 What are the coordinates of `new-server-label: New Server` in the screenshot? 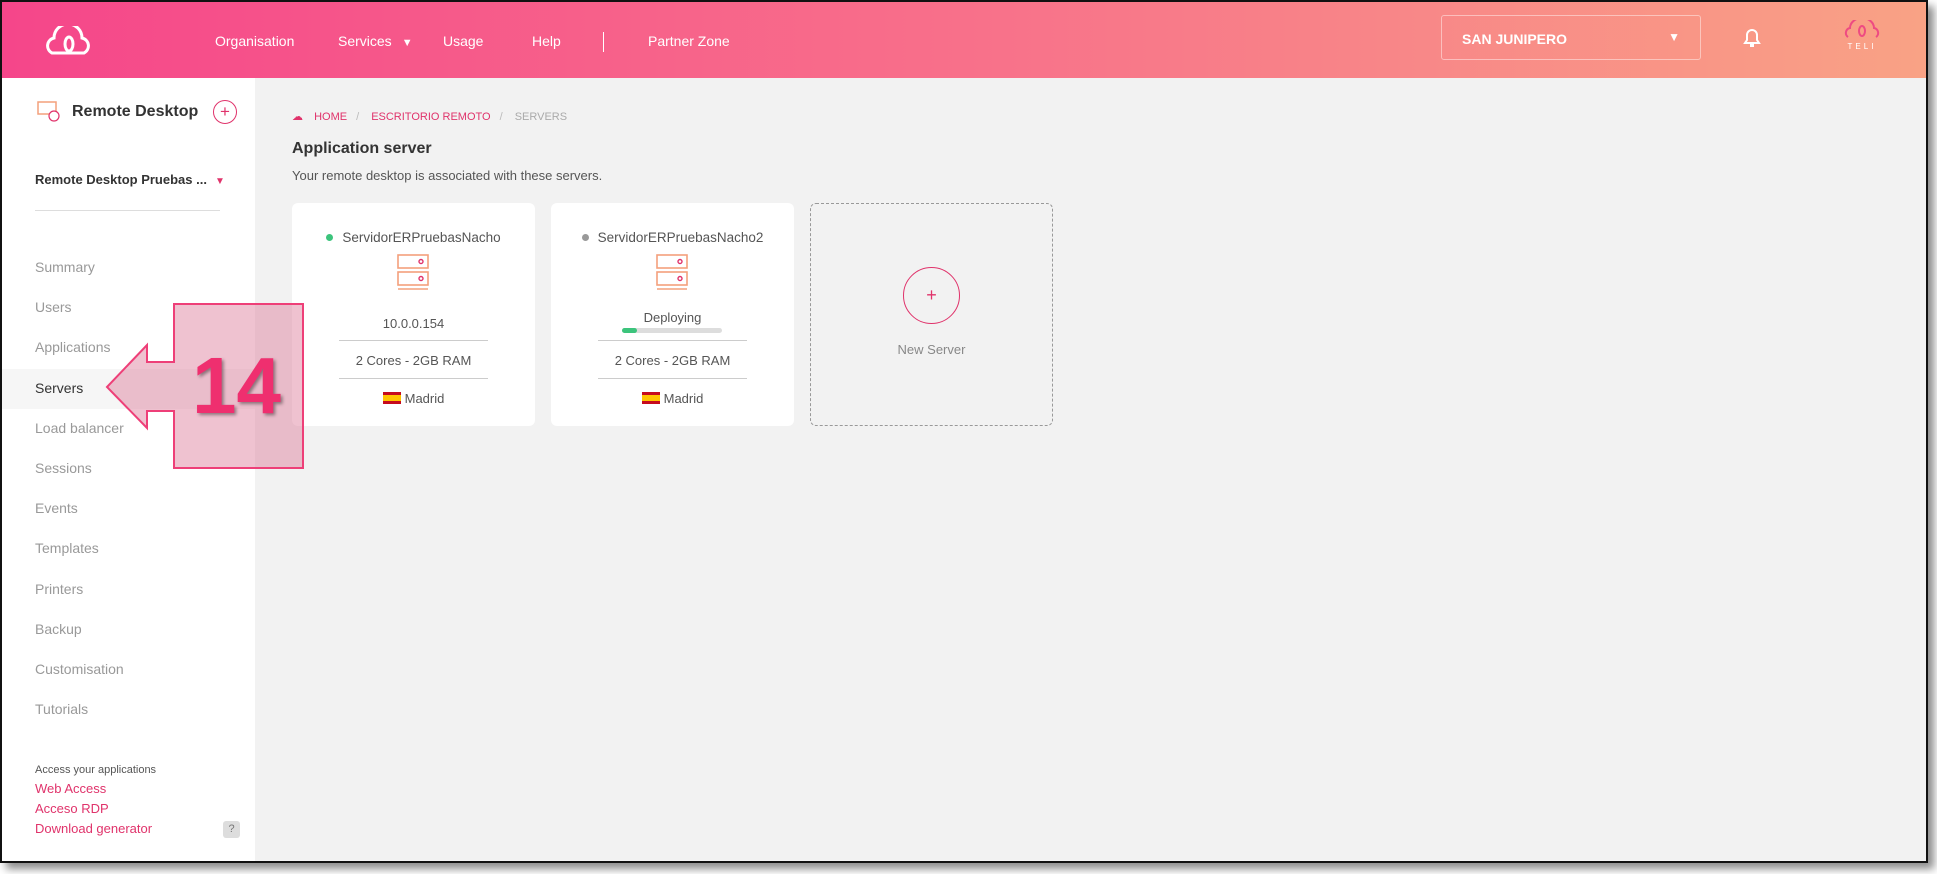 It's located at (931, 349).